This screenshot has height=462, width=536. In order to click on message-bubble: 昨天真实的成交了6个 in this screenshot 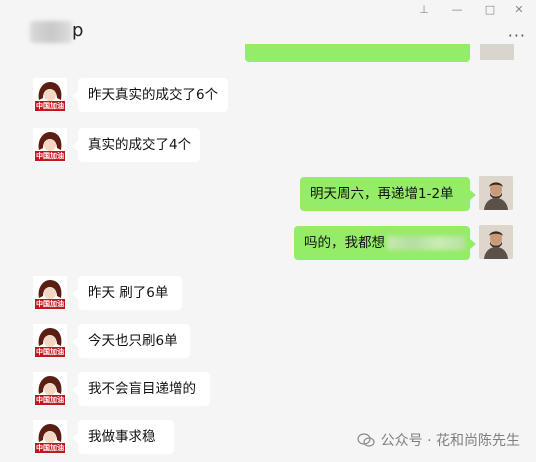, I will do `click(153, 95)`.